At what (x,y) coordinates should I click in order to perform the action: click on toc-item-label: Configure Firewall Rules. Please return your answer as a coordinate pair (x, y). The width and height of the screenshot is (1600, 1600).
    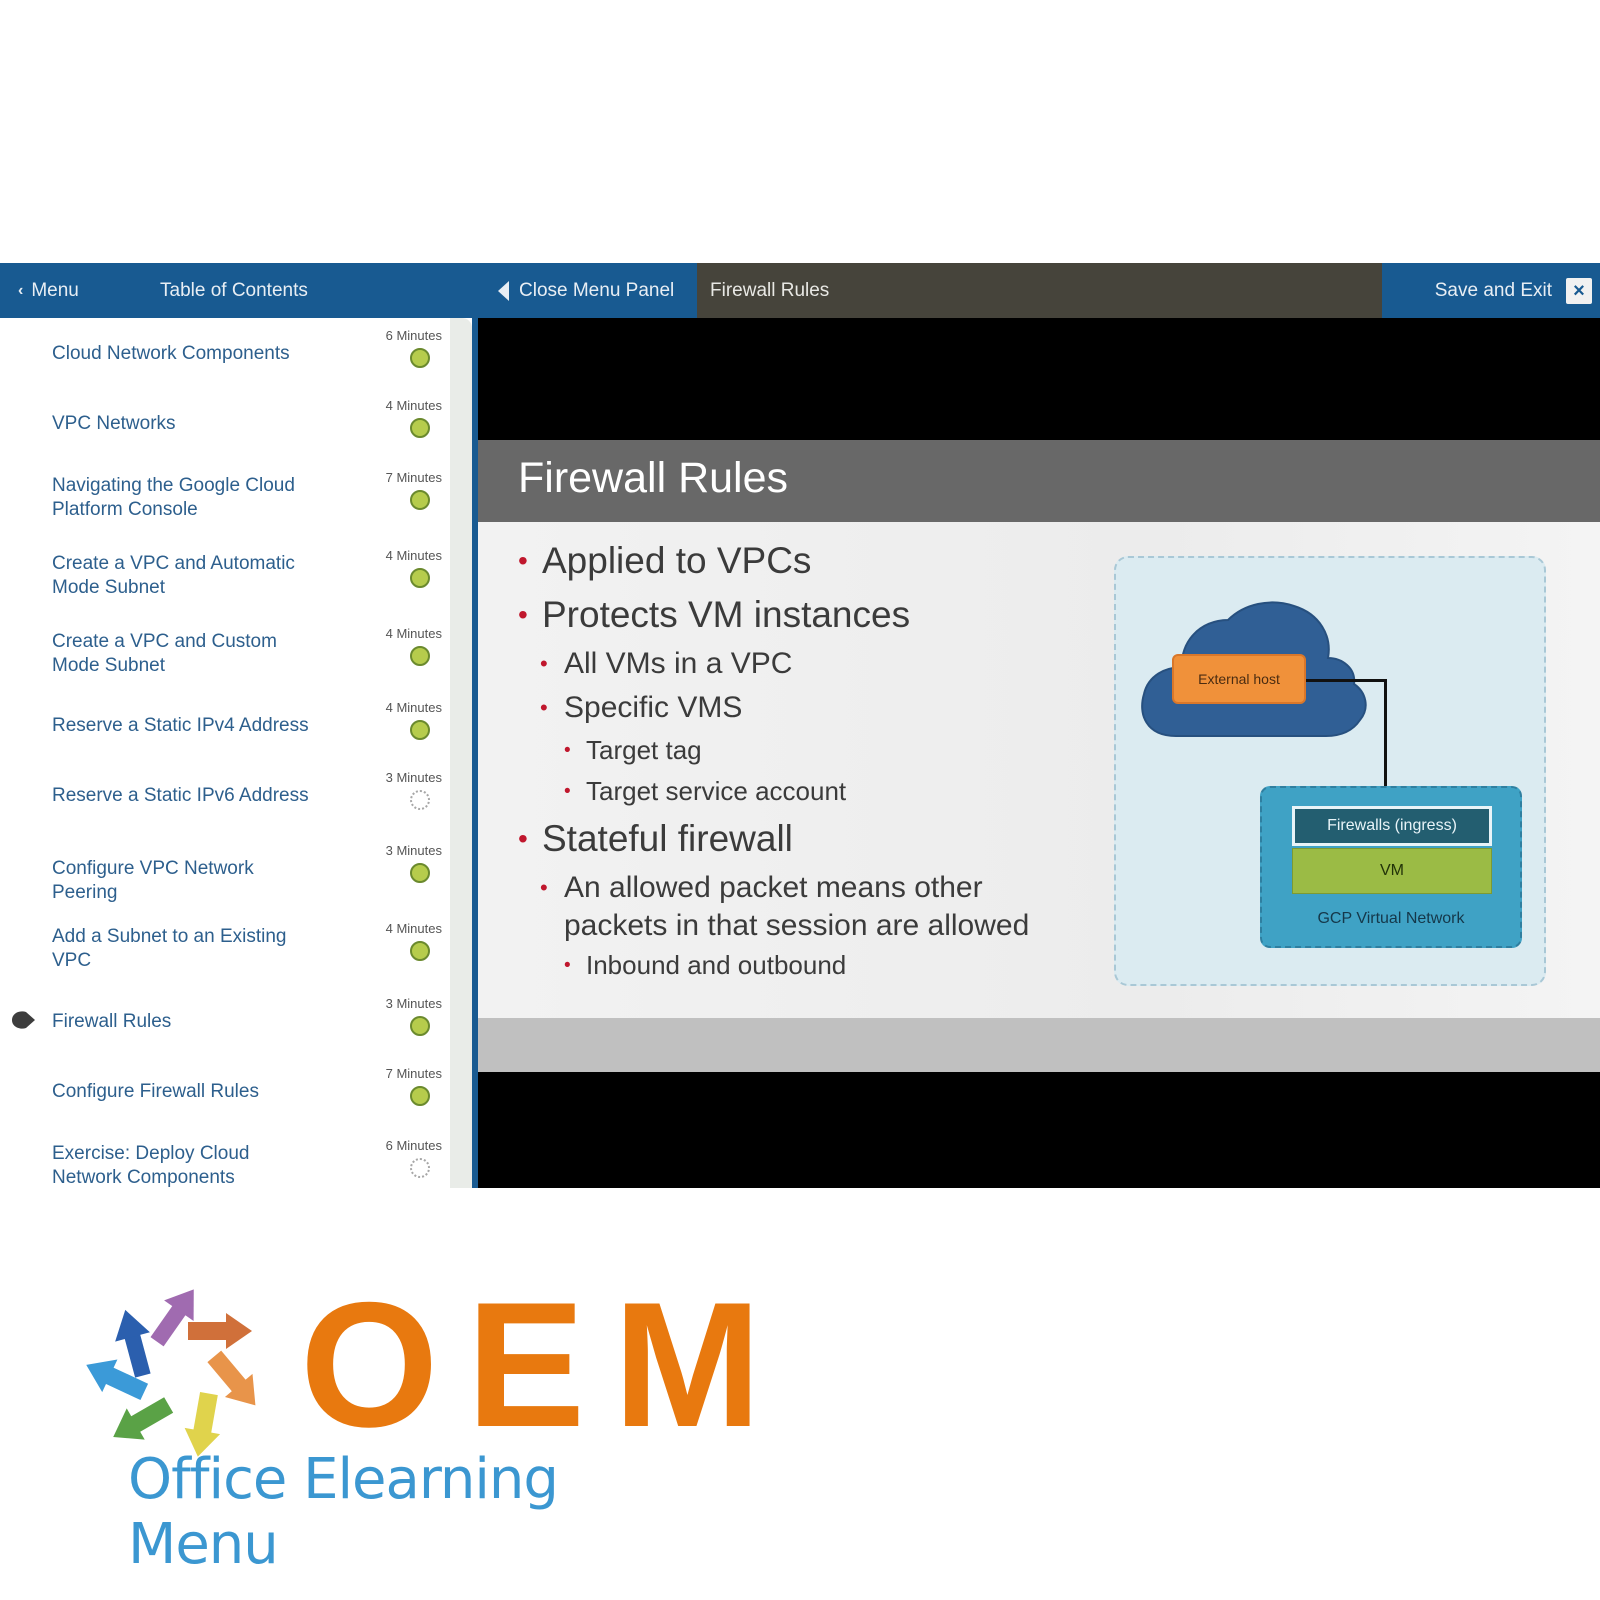
    Looking at the image, I should click on (155, 1091).